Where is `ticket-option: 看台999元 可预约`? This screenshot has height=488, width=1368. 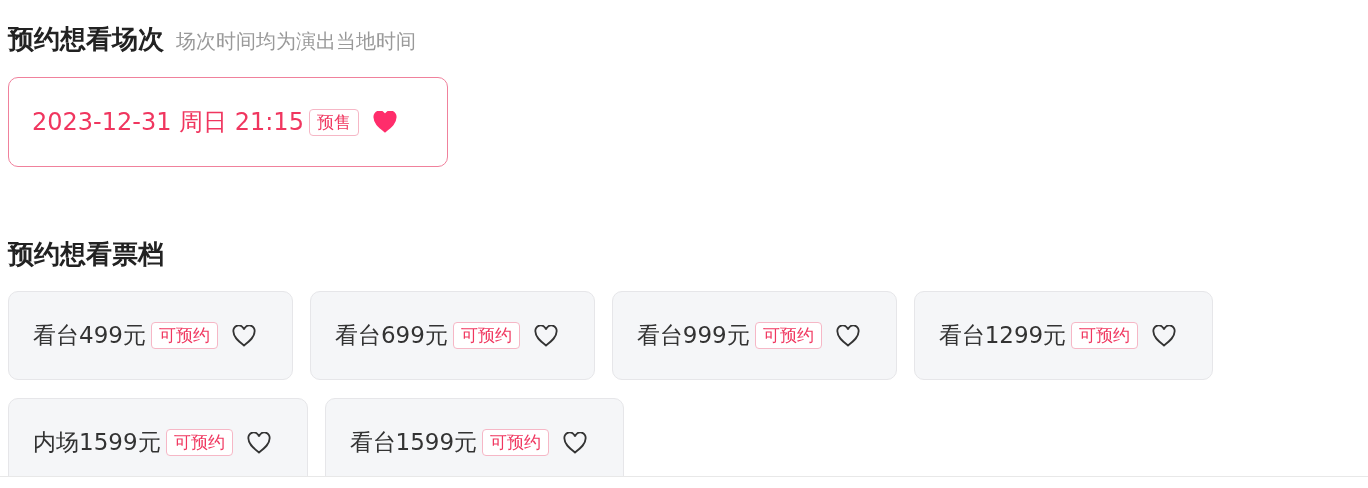 ticket-option: 看台999元 可预约 is located at coordinates (754, 335).